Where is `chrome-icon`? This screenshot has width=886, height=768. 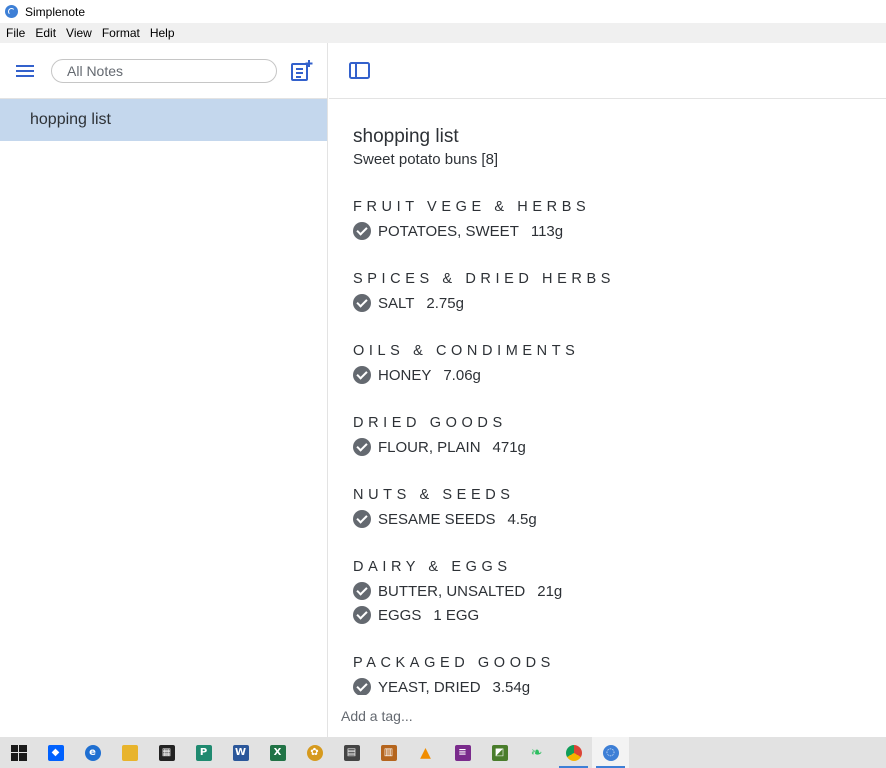
chrome-icon is located at coordinates (573, 752).